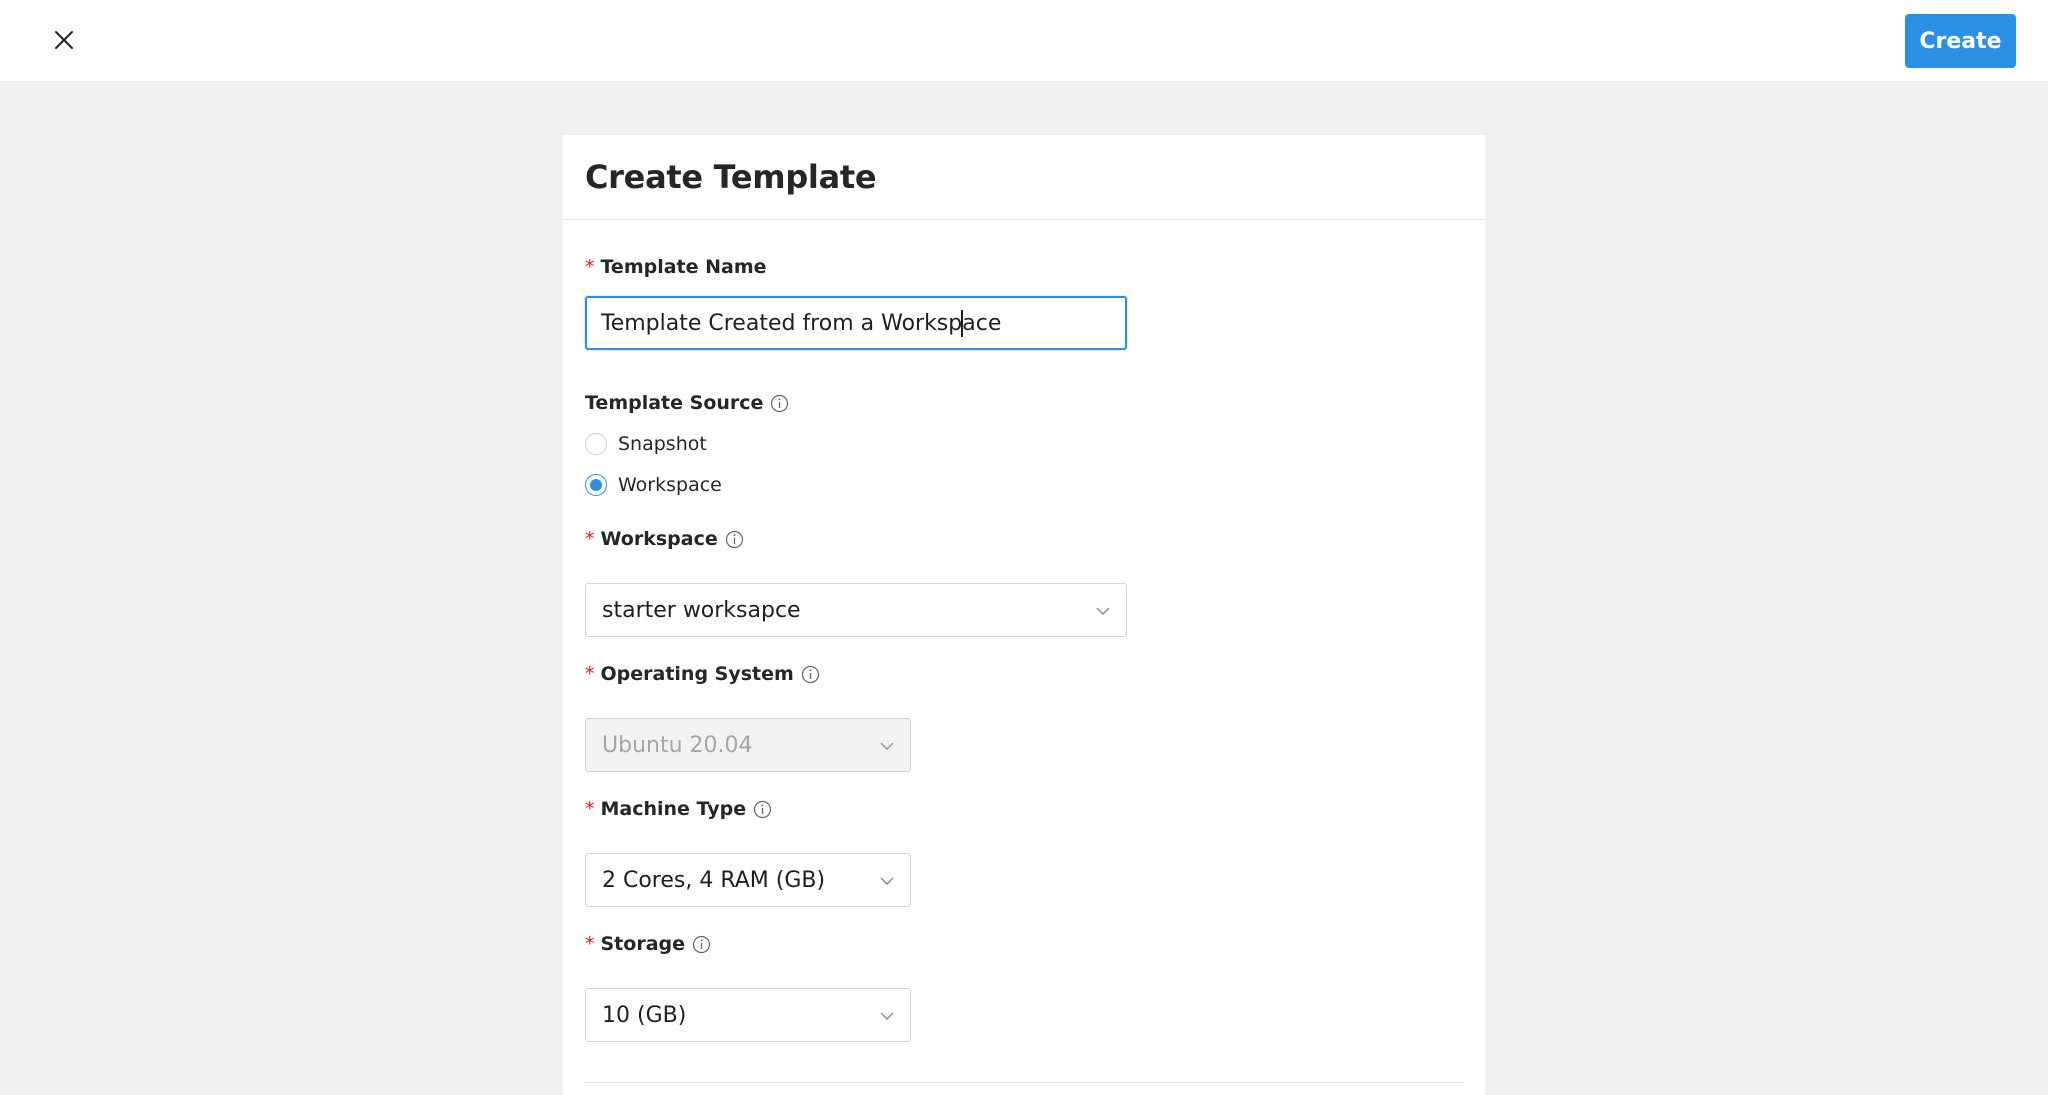 This screenshot has width=2048, height=1095. I want to click on storage-select-value: 10 (GB), so click(644, 1015).